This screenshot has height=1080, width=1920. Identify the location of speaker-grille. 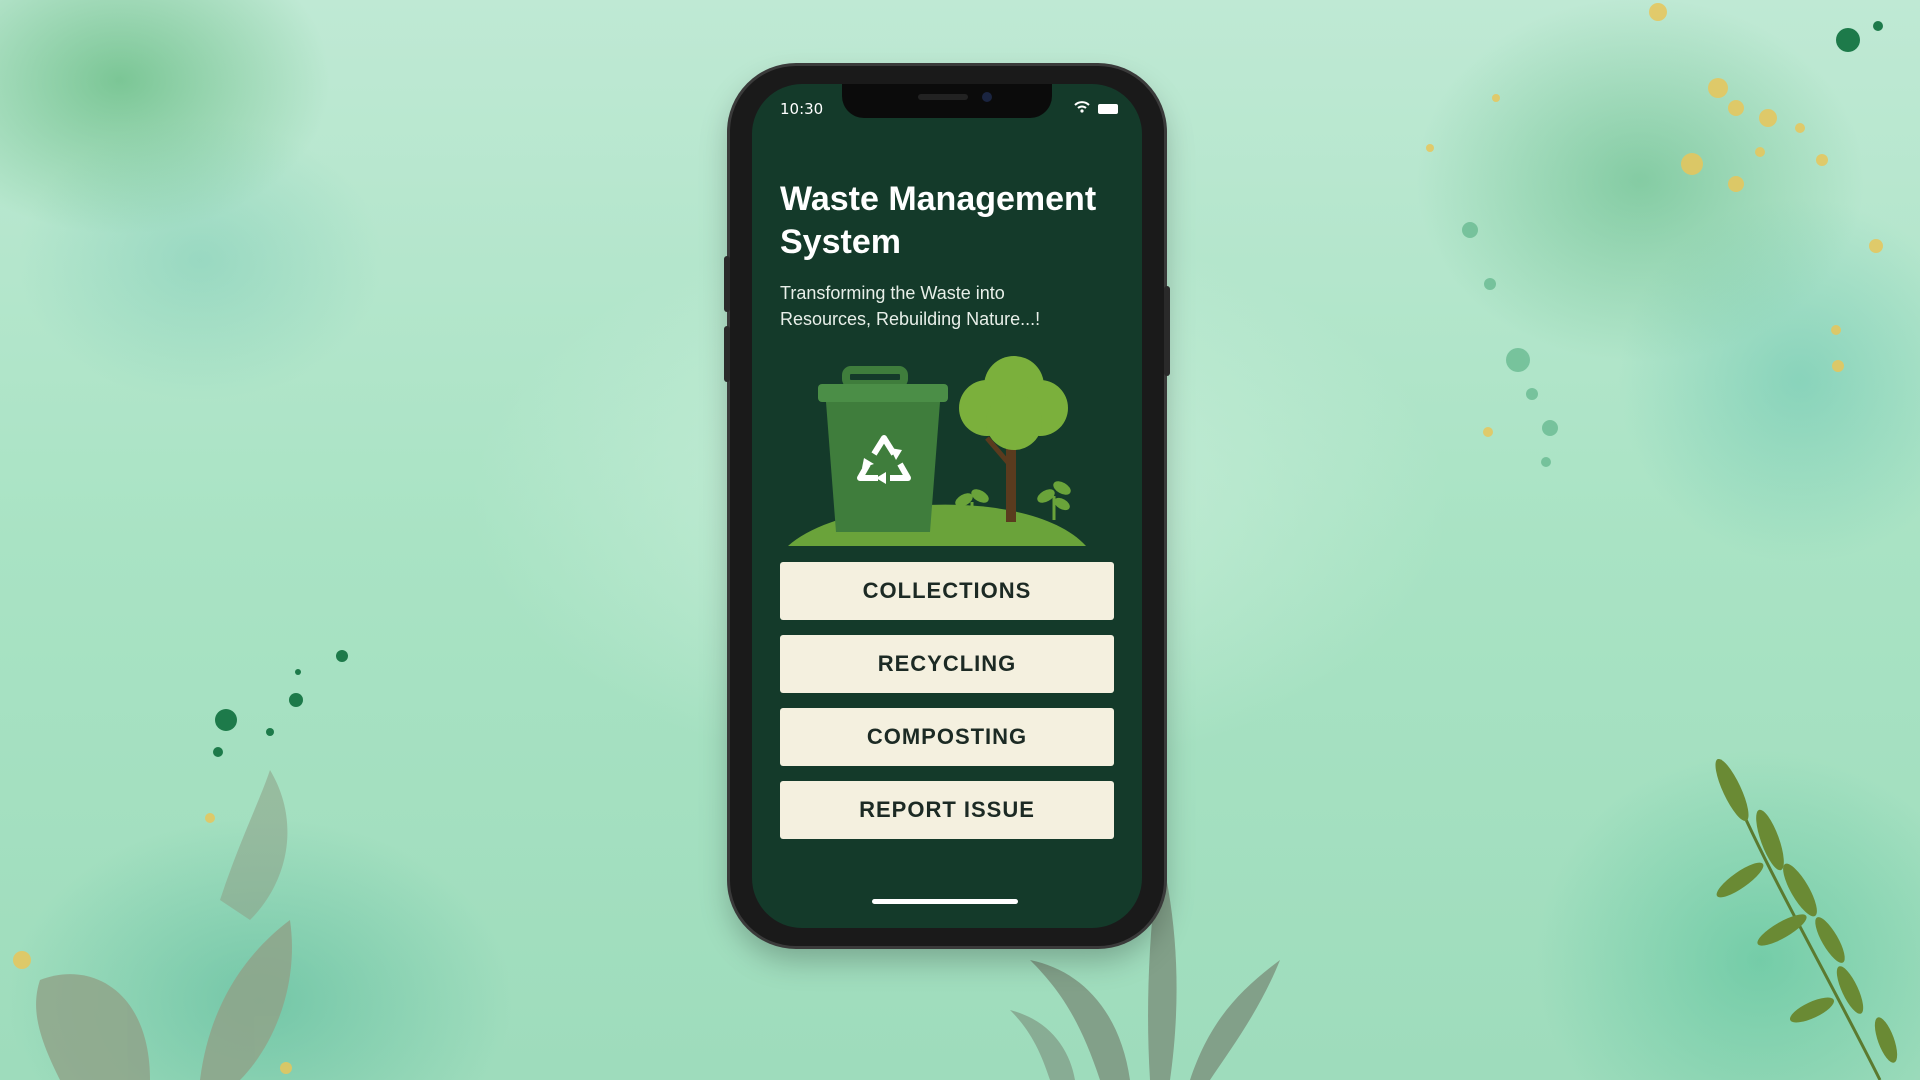
(943, 97).